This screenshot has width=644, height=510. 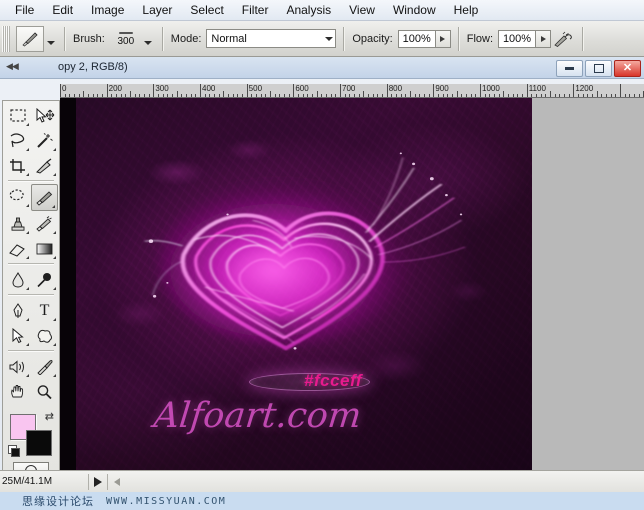 What do you see at coordinates (517, 38) in the screenshot?
I see `flow-input: 100%` at bounding box center [517, 38].